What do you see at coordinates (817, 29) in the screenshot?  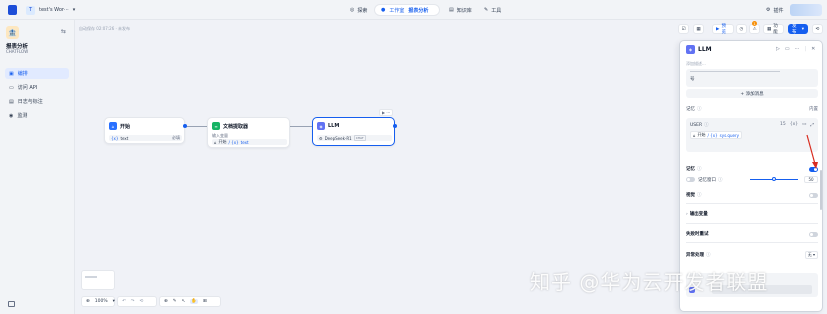 I see `history-button: ⟲` at bounding box center [817, 29].